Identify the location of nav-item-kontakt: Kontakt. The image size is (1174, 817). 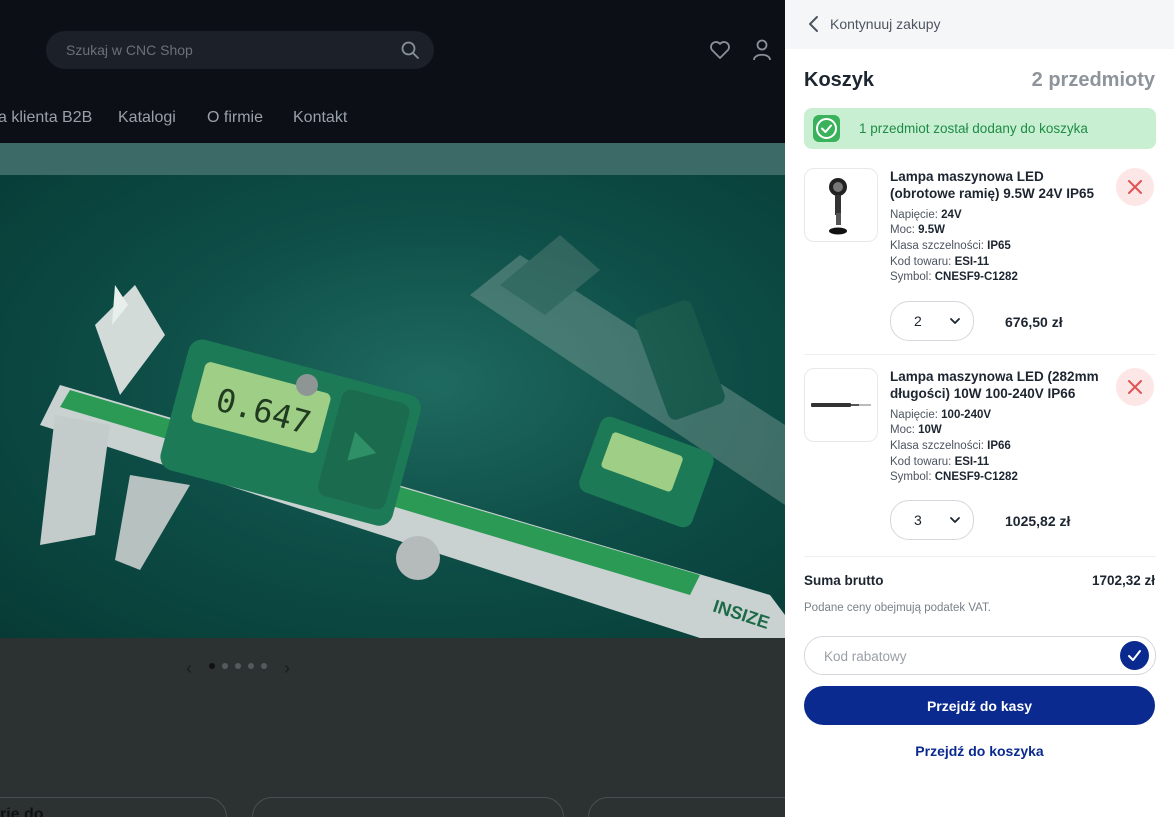
(320, 118).